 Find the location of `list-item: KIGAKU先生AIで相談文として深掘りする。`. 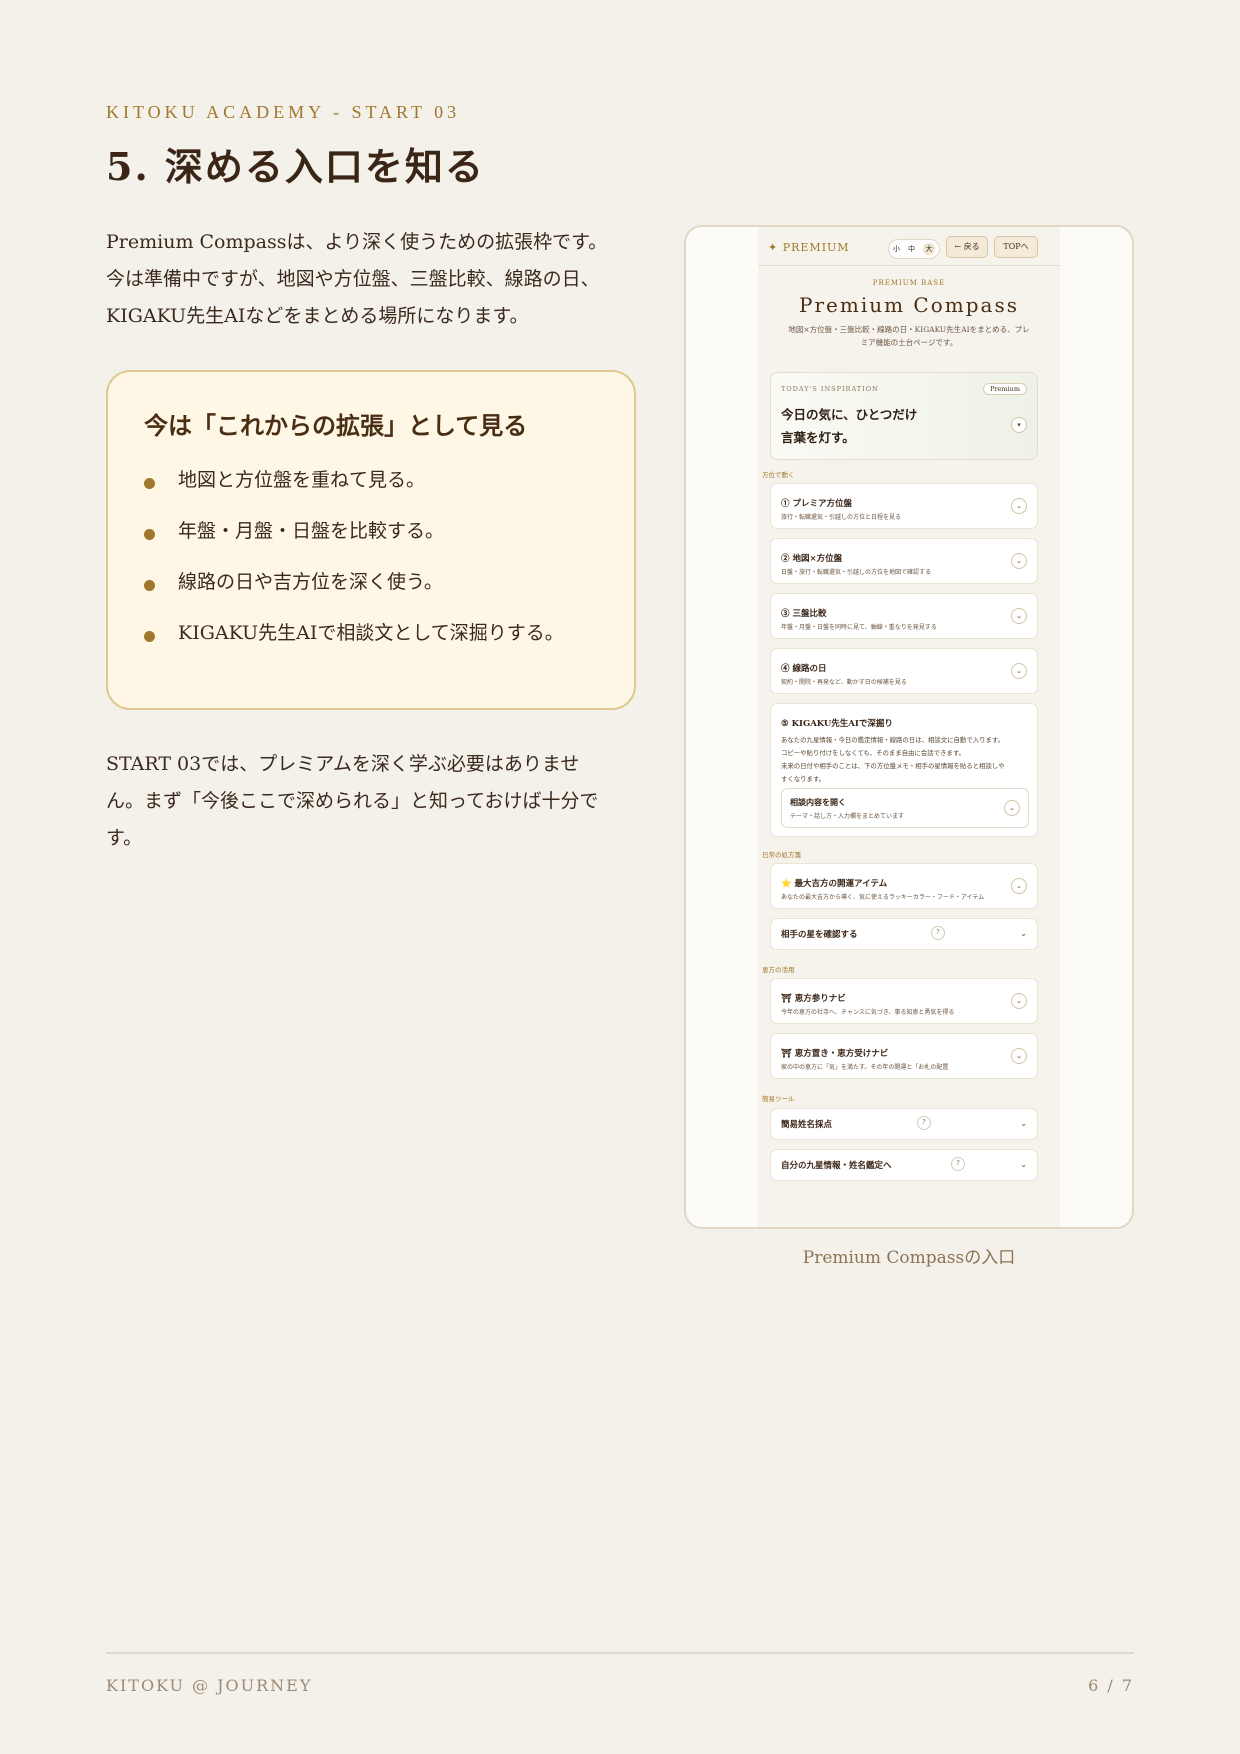

list-item: KIGAKU先生AIで相談文として深掘りする。 is located at coordinates (371, 633).